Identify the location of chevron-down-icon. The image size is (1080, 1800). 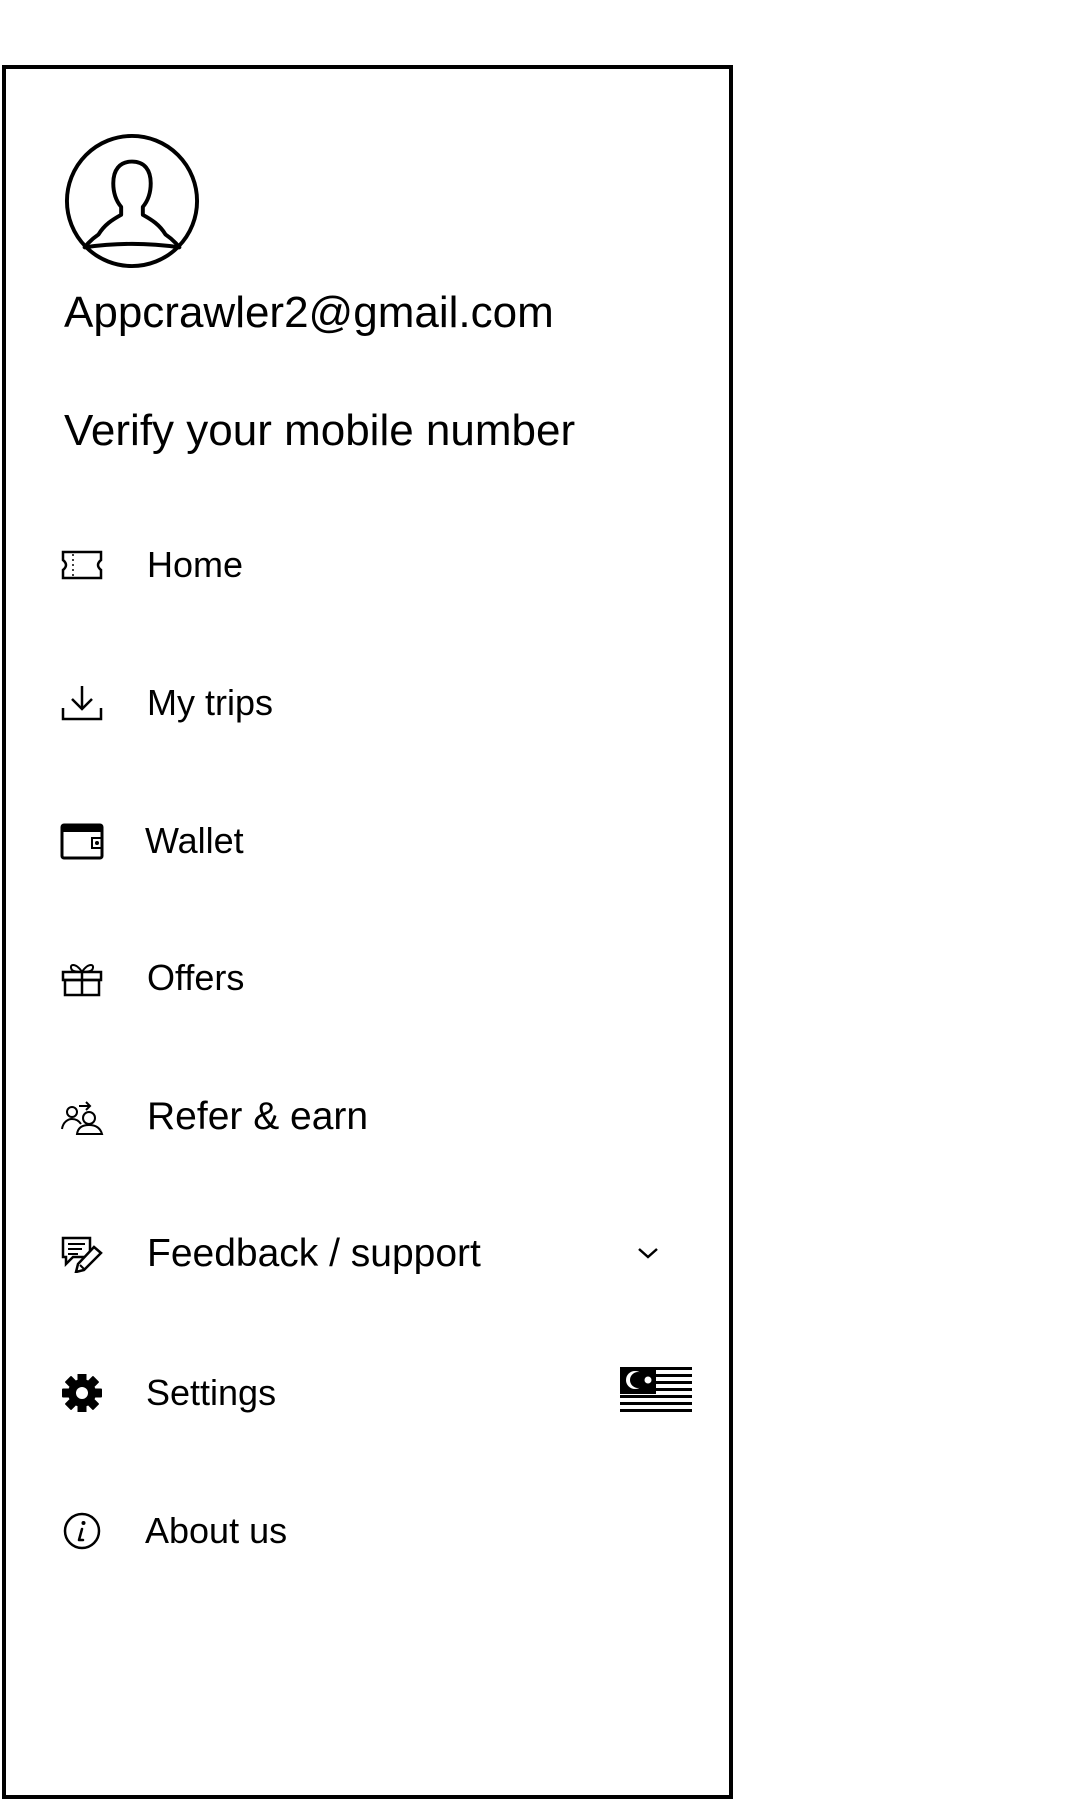
(648, 1253).